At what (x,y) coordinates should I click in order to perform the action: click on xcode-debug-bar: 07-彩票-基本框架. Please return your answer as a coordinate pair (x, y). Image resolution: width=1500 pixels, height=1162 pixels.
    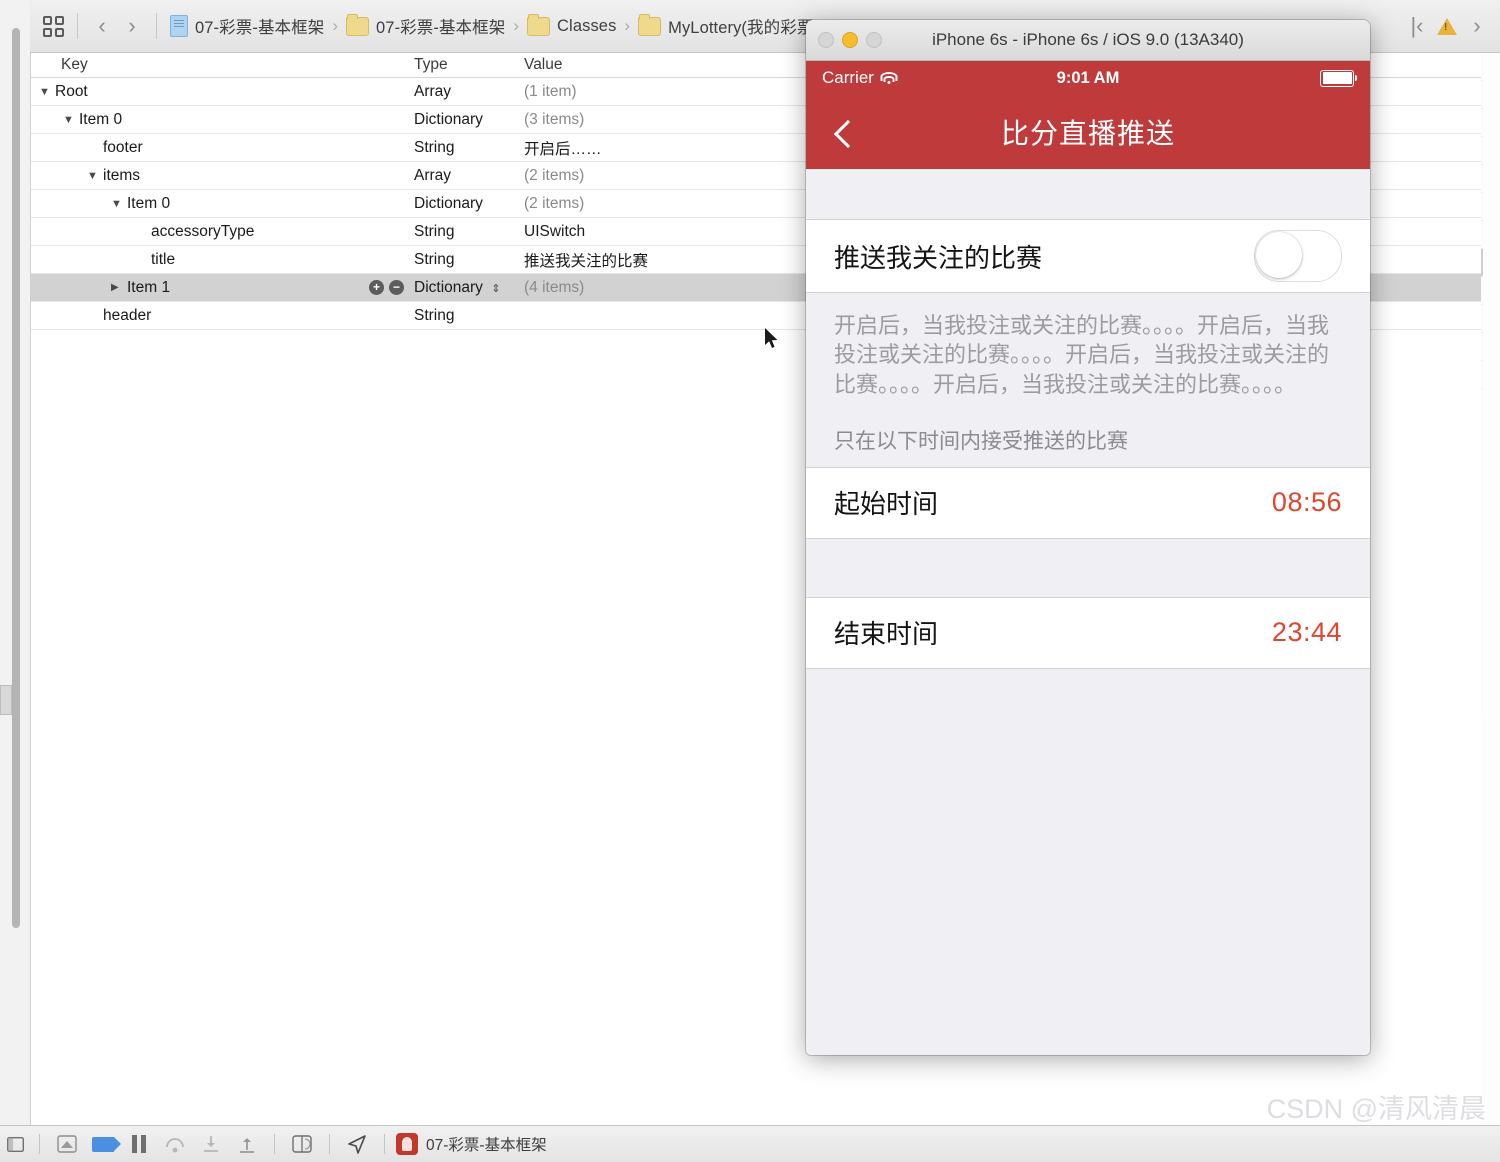
    Looking at the image, I should click on (750, 1143).